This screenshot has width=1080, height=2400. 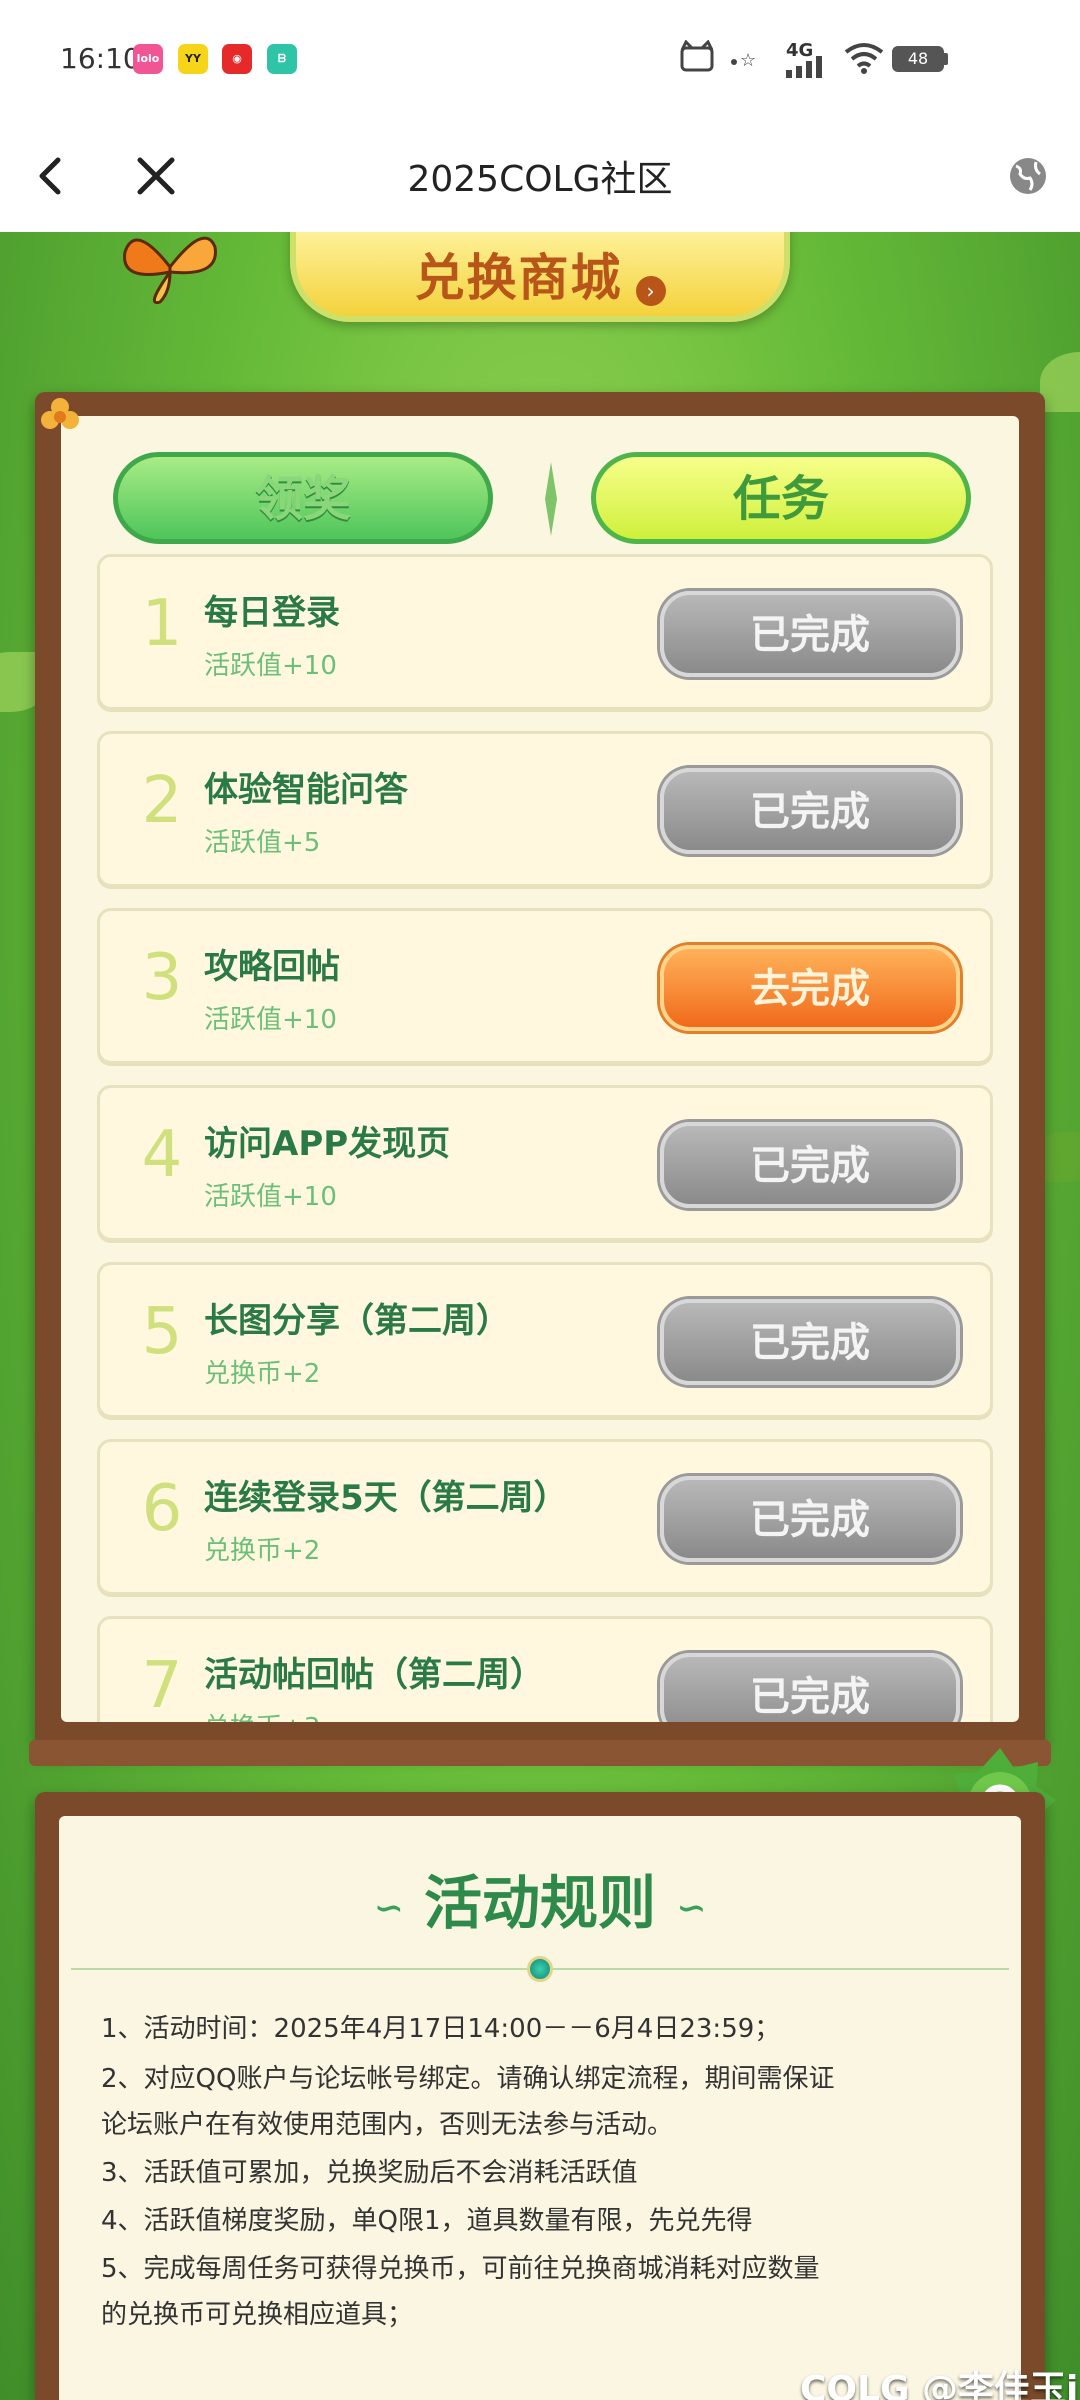 I want to click on task-title: 访问APP发现页, so click(x=327, y=1144).